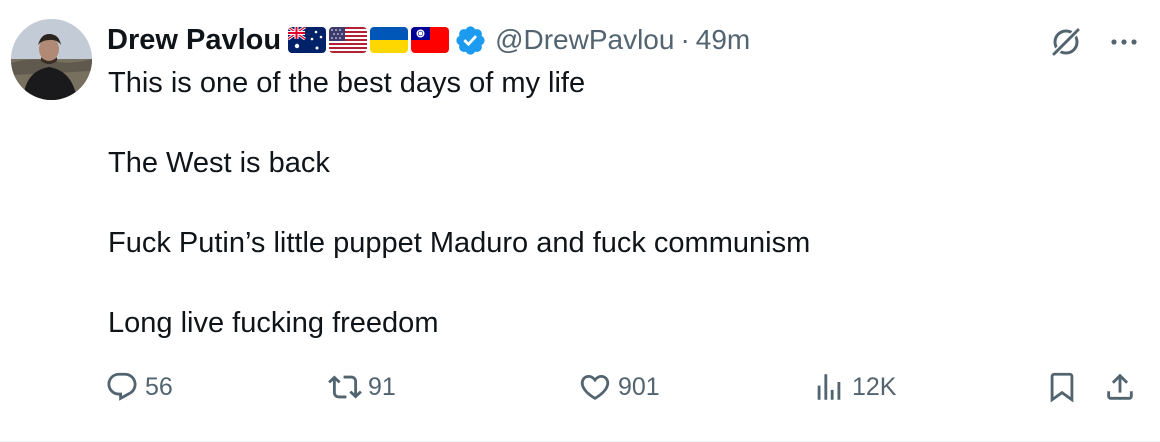 This screenshot has width=1160, height=442. Describe the element at coordinates (348, 40) in the screenshot. I see `usa-flag-icon` at that location.